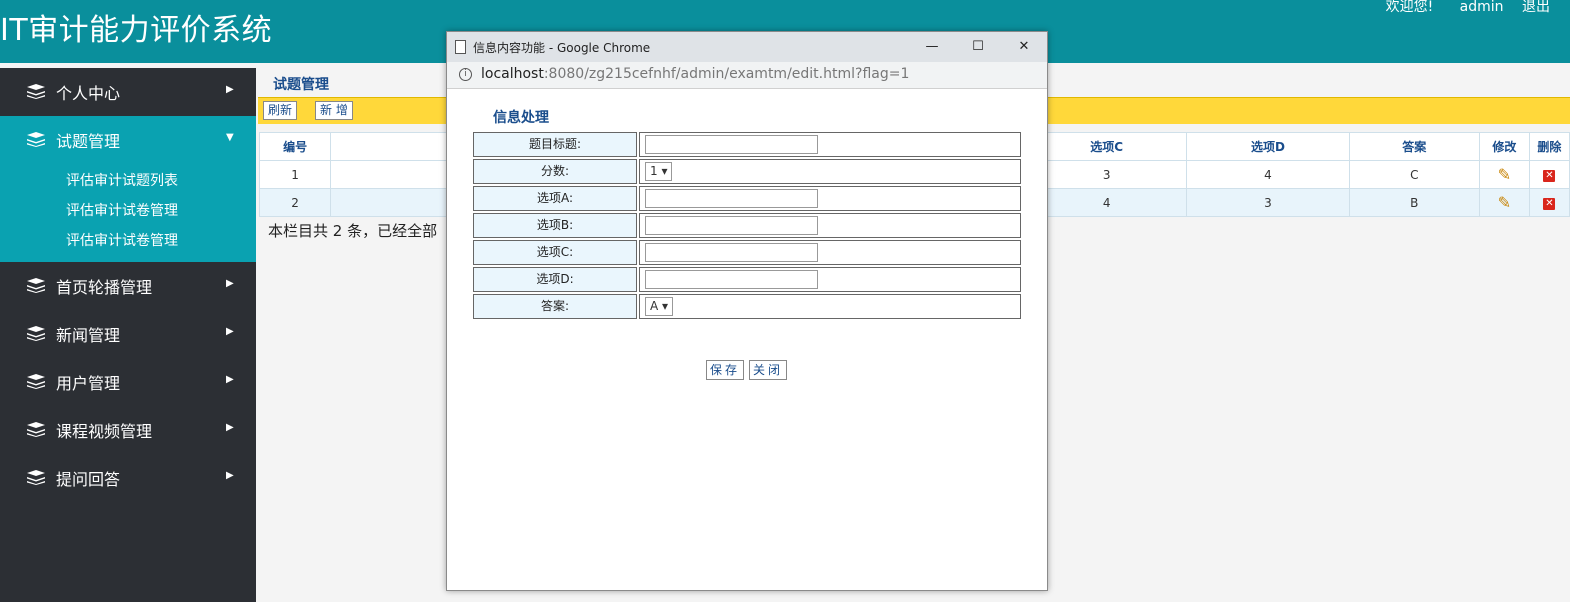 The width and height of the screenshot is (1570, 602). Describe the element at coordinates (295, 202) in the screenshot. I see `cell-id: 2` at that location.